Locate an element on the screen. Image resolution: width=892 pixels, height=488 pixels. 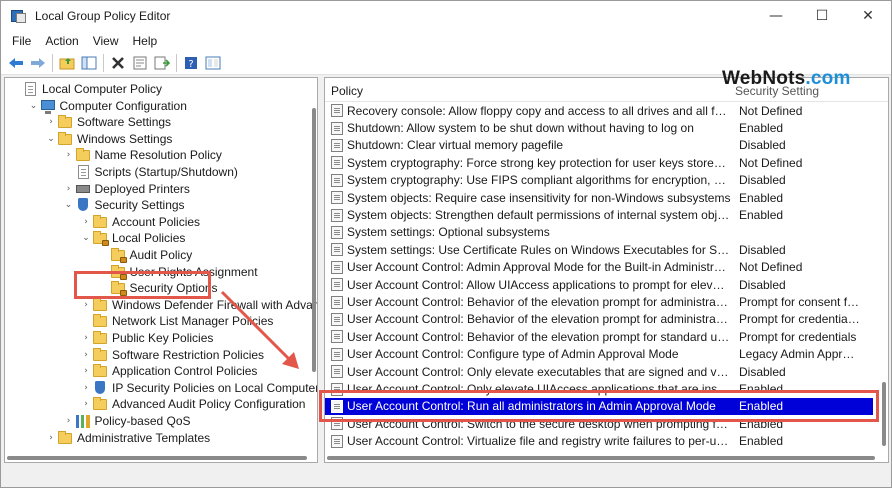
tree-node: ⌄ Local Policies is located at coordinates (132, 238).